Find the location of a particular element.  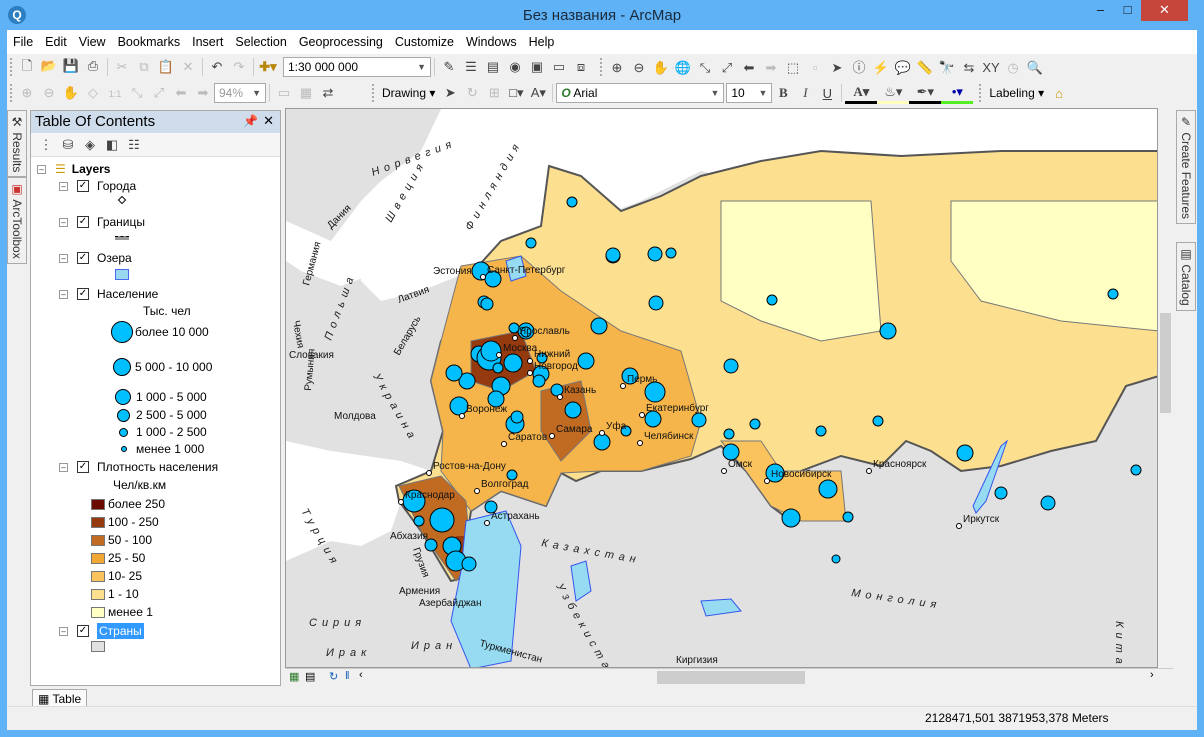

options-icon: ☷ is located at coordinates (134, 145).